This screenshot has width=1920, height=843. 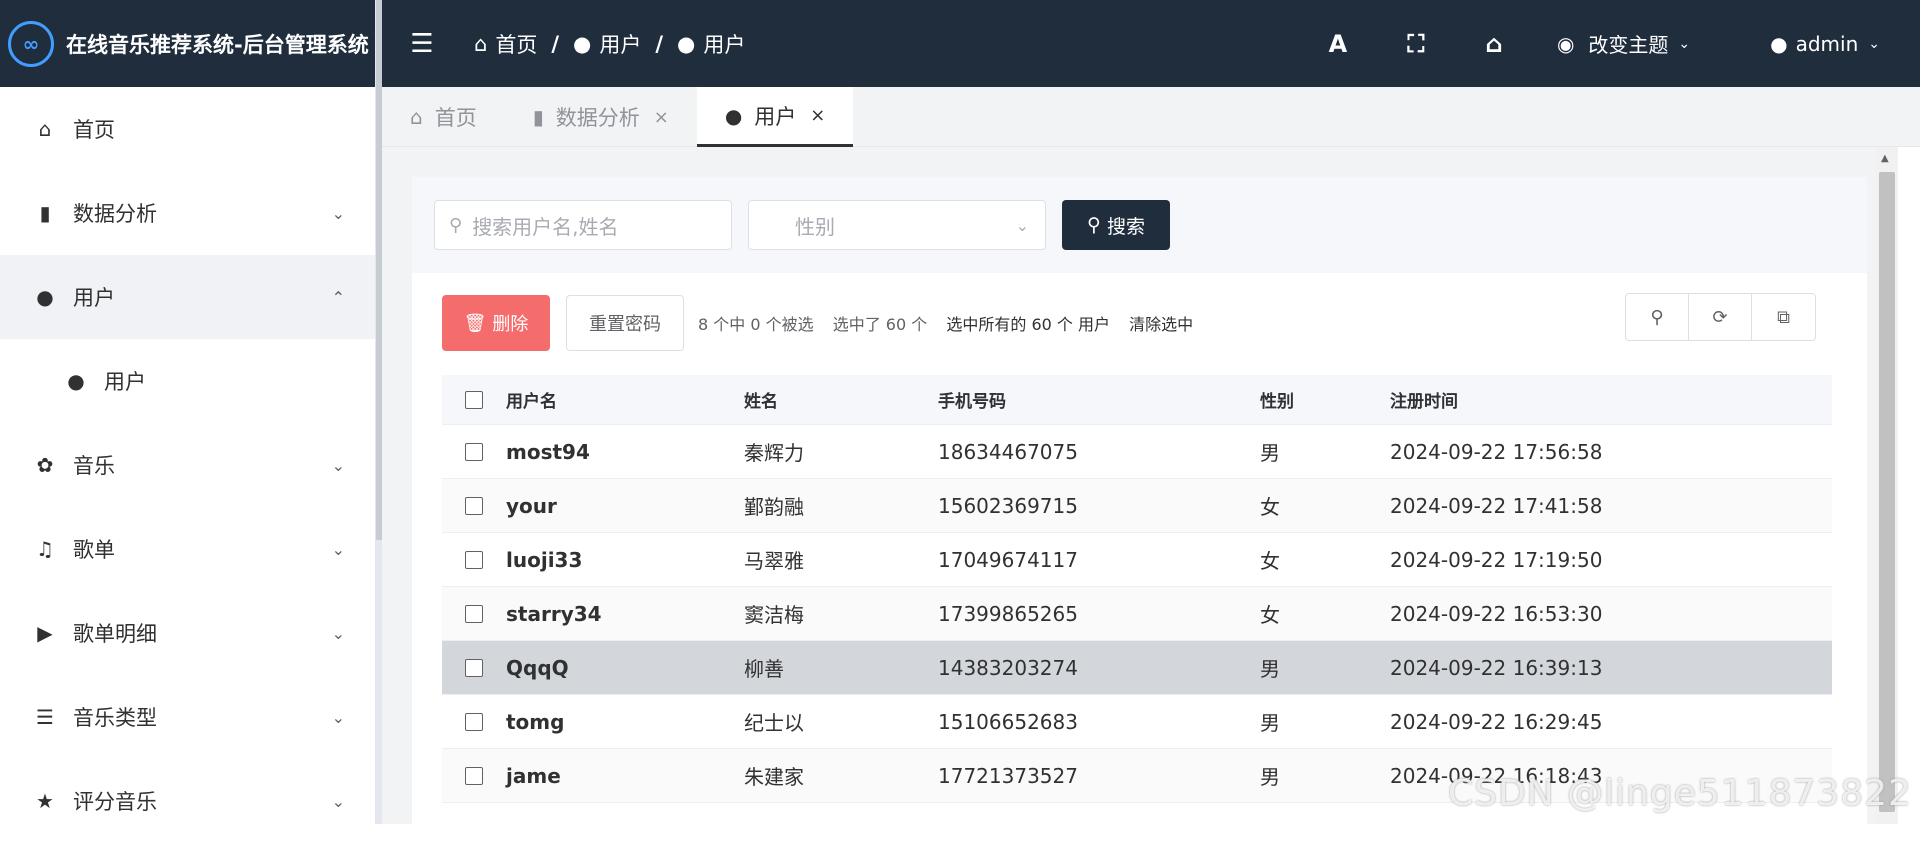 I want to click on col-name: 姓名, so click(x=841, y=399).